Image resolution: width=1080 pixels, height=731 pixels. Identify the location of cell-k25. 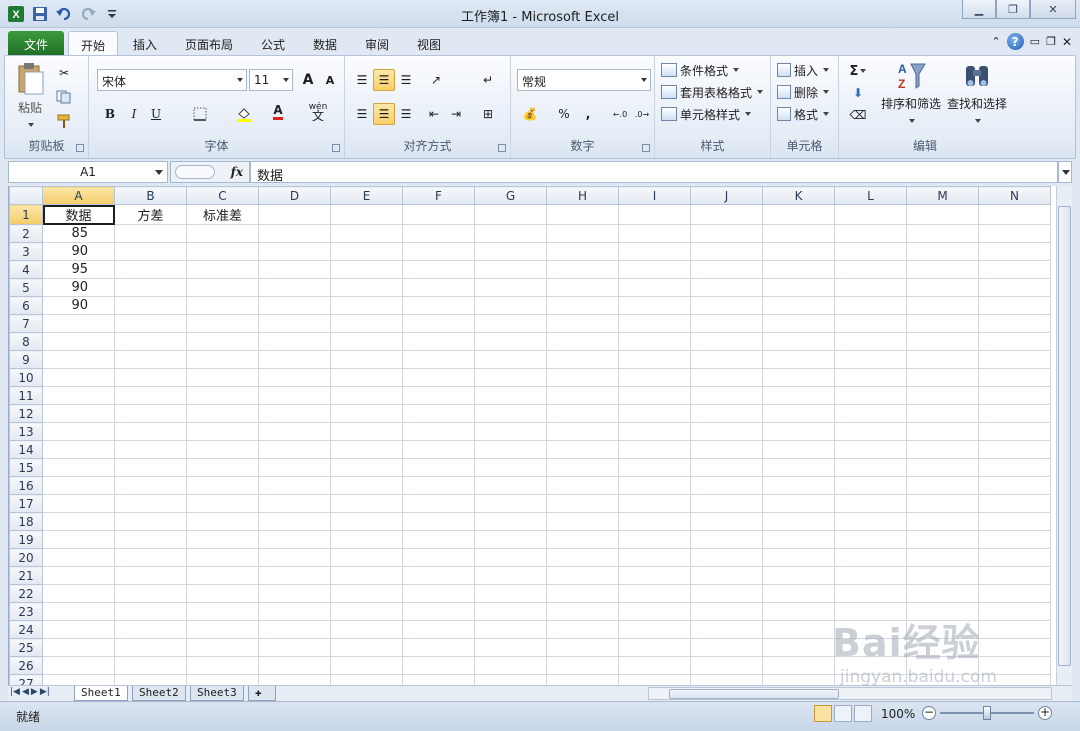
(798, 647).